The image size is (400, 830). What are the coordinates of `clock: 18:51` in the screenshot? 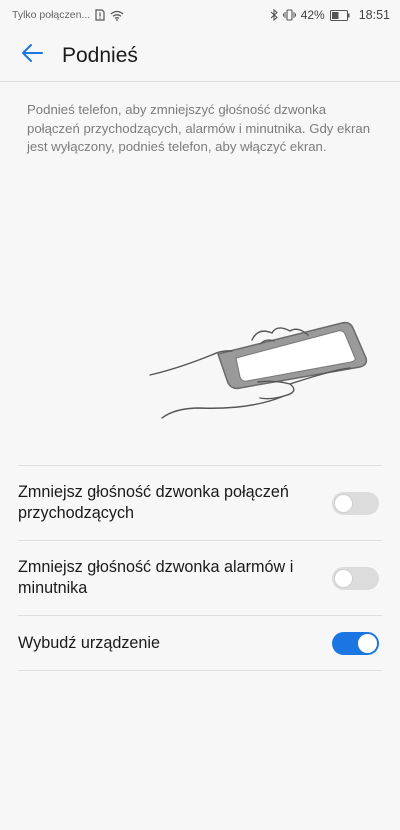 It's located at (374, 15).